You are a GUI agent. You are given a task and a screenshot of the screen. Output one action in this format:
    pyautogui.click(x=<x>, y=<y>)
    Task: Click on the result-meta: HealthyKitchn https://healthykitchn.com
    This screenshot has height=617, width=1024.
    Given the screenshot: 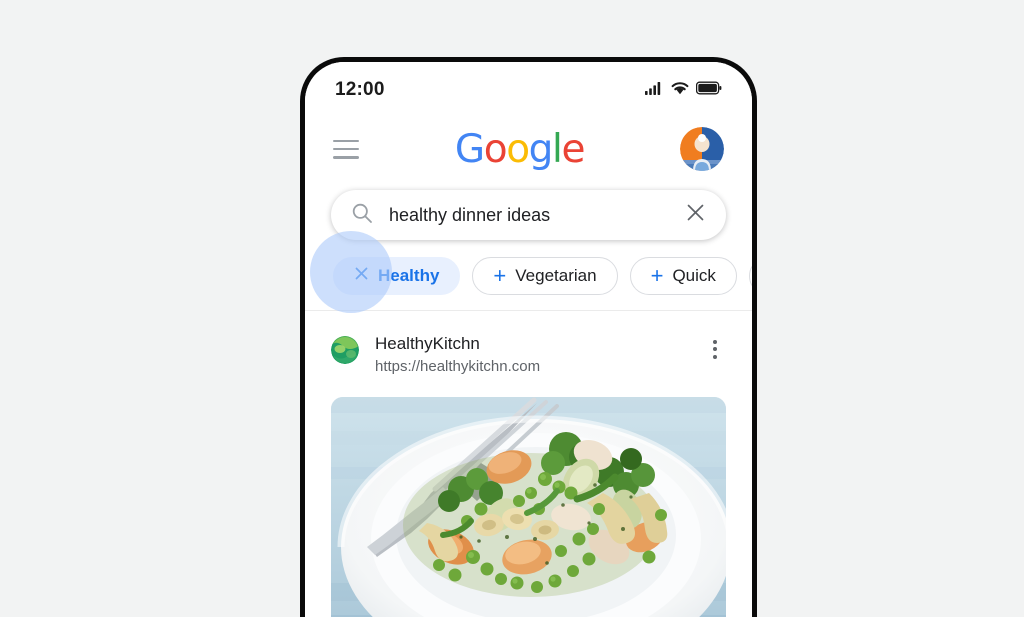 What is the action you would take?
    pyautogui.click(x=539, y=355)
    